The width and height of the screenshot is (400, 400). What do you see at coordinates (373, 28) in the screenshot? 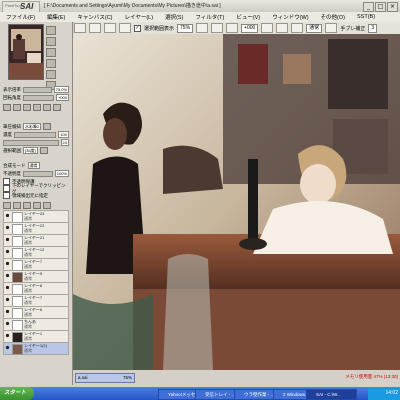
I see `stabilizer-select: 3` at bounding box center [373, 28].